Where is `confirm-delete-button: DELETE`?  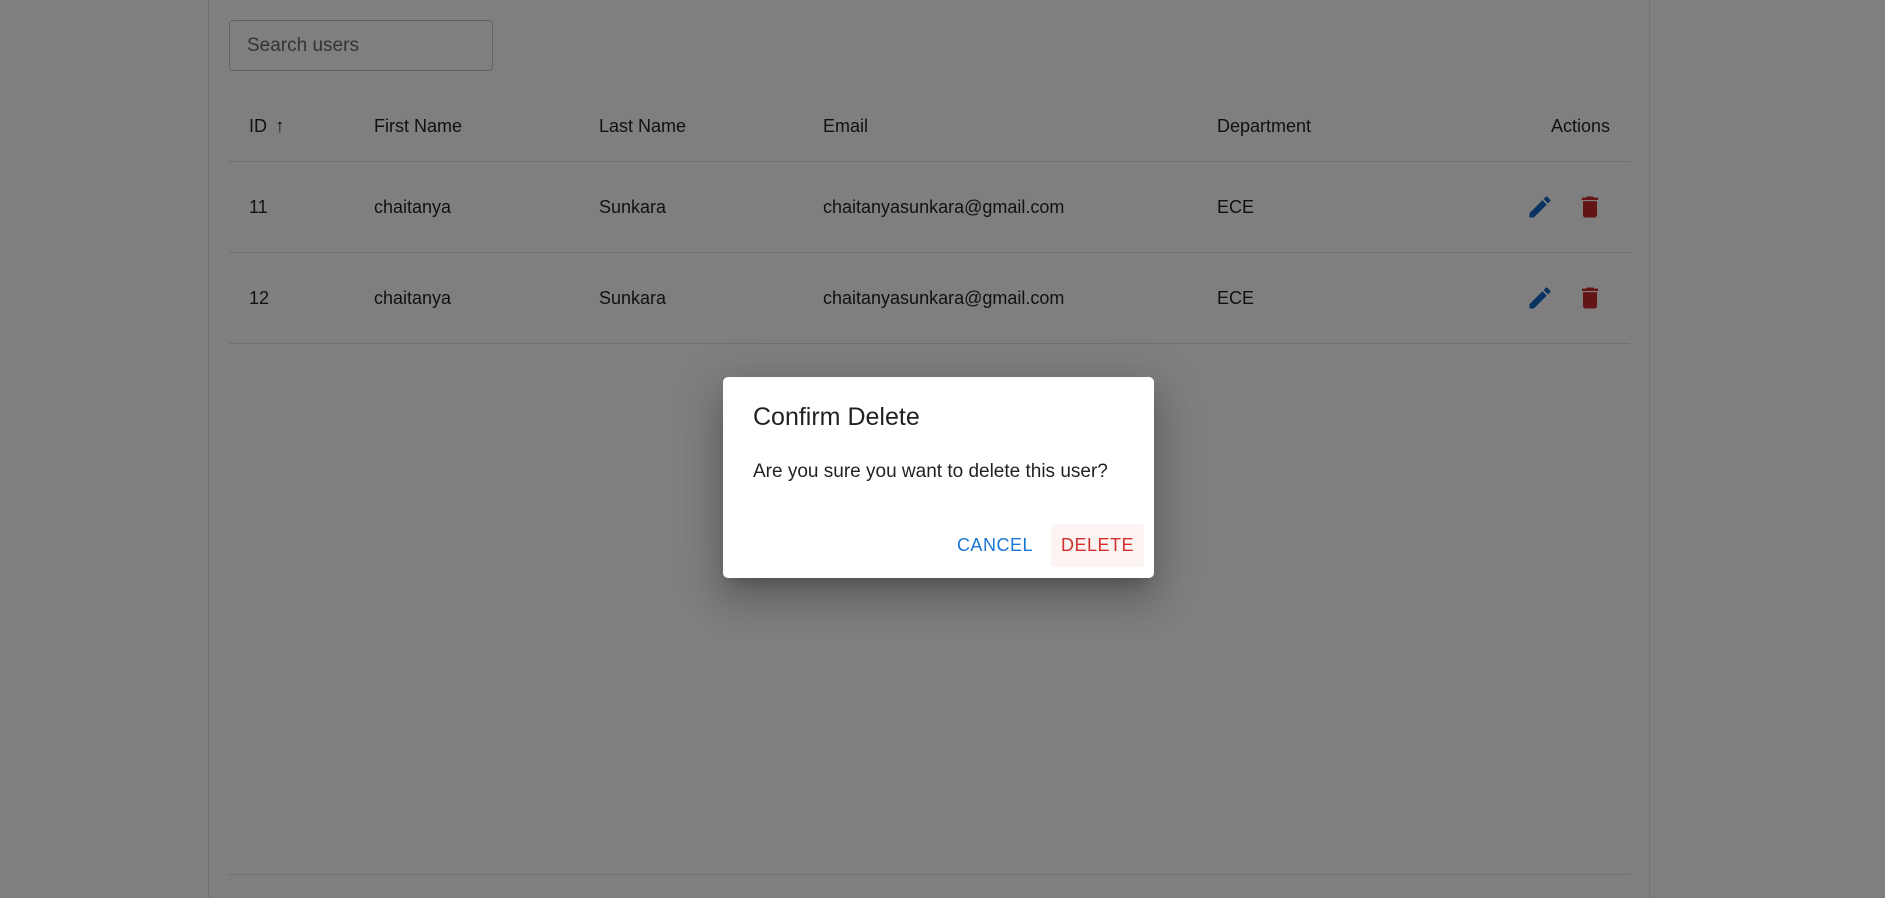 confirm-delete-button: DELETE is located at coordinates (1097, 545).